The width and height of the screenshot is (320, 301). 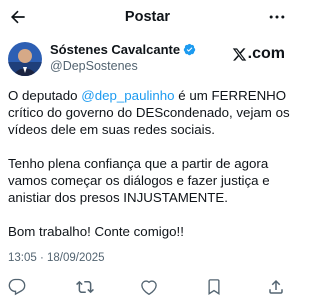 I want to click on page-title: Postar, so click(x=147, y=17).